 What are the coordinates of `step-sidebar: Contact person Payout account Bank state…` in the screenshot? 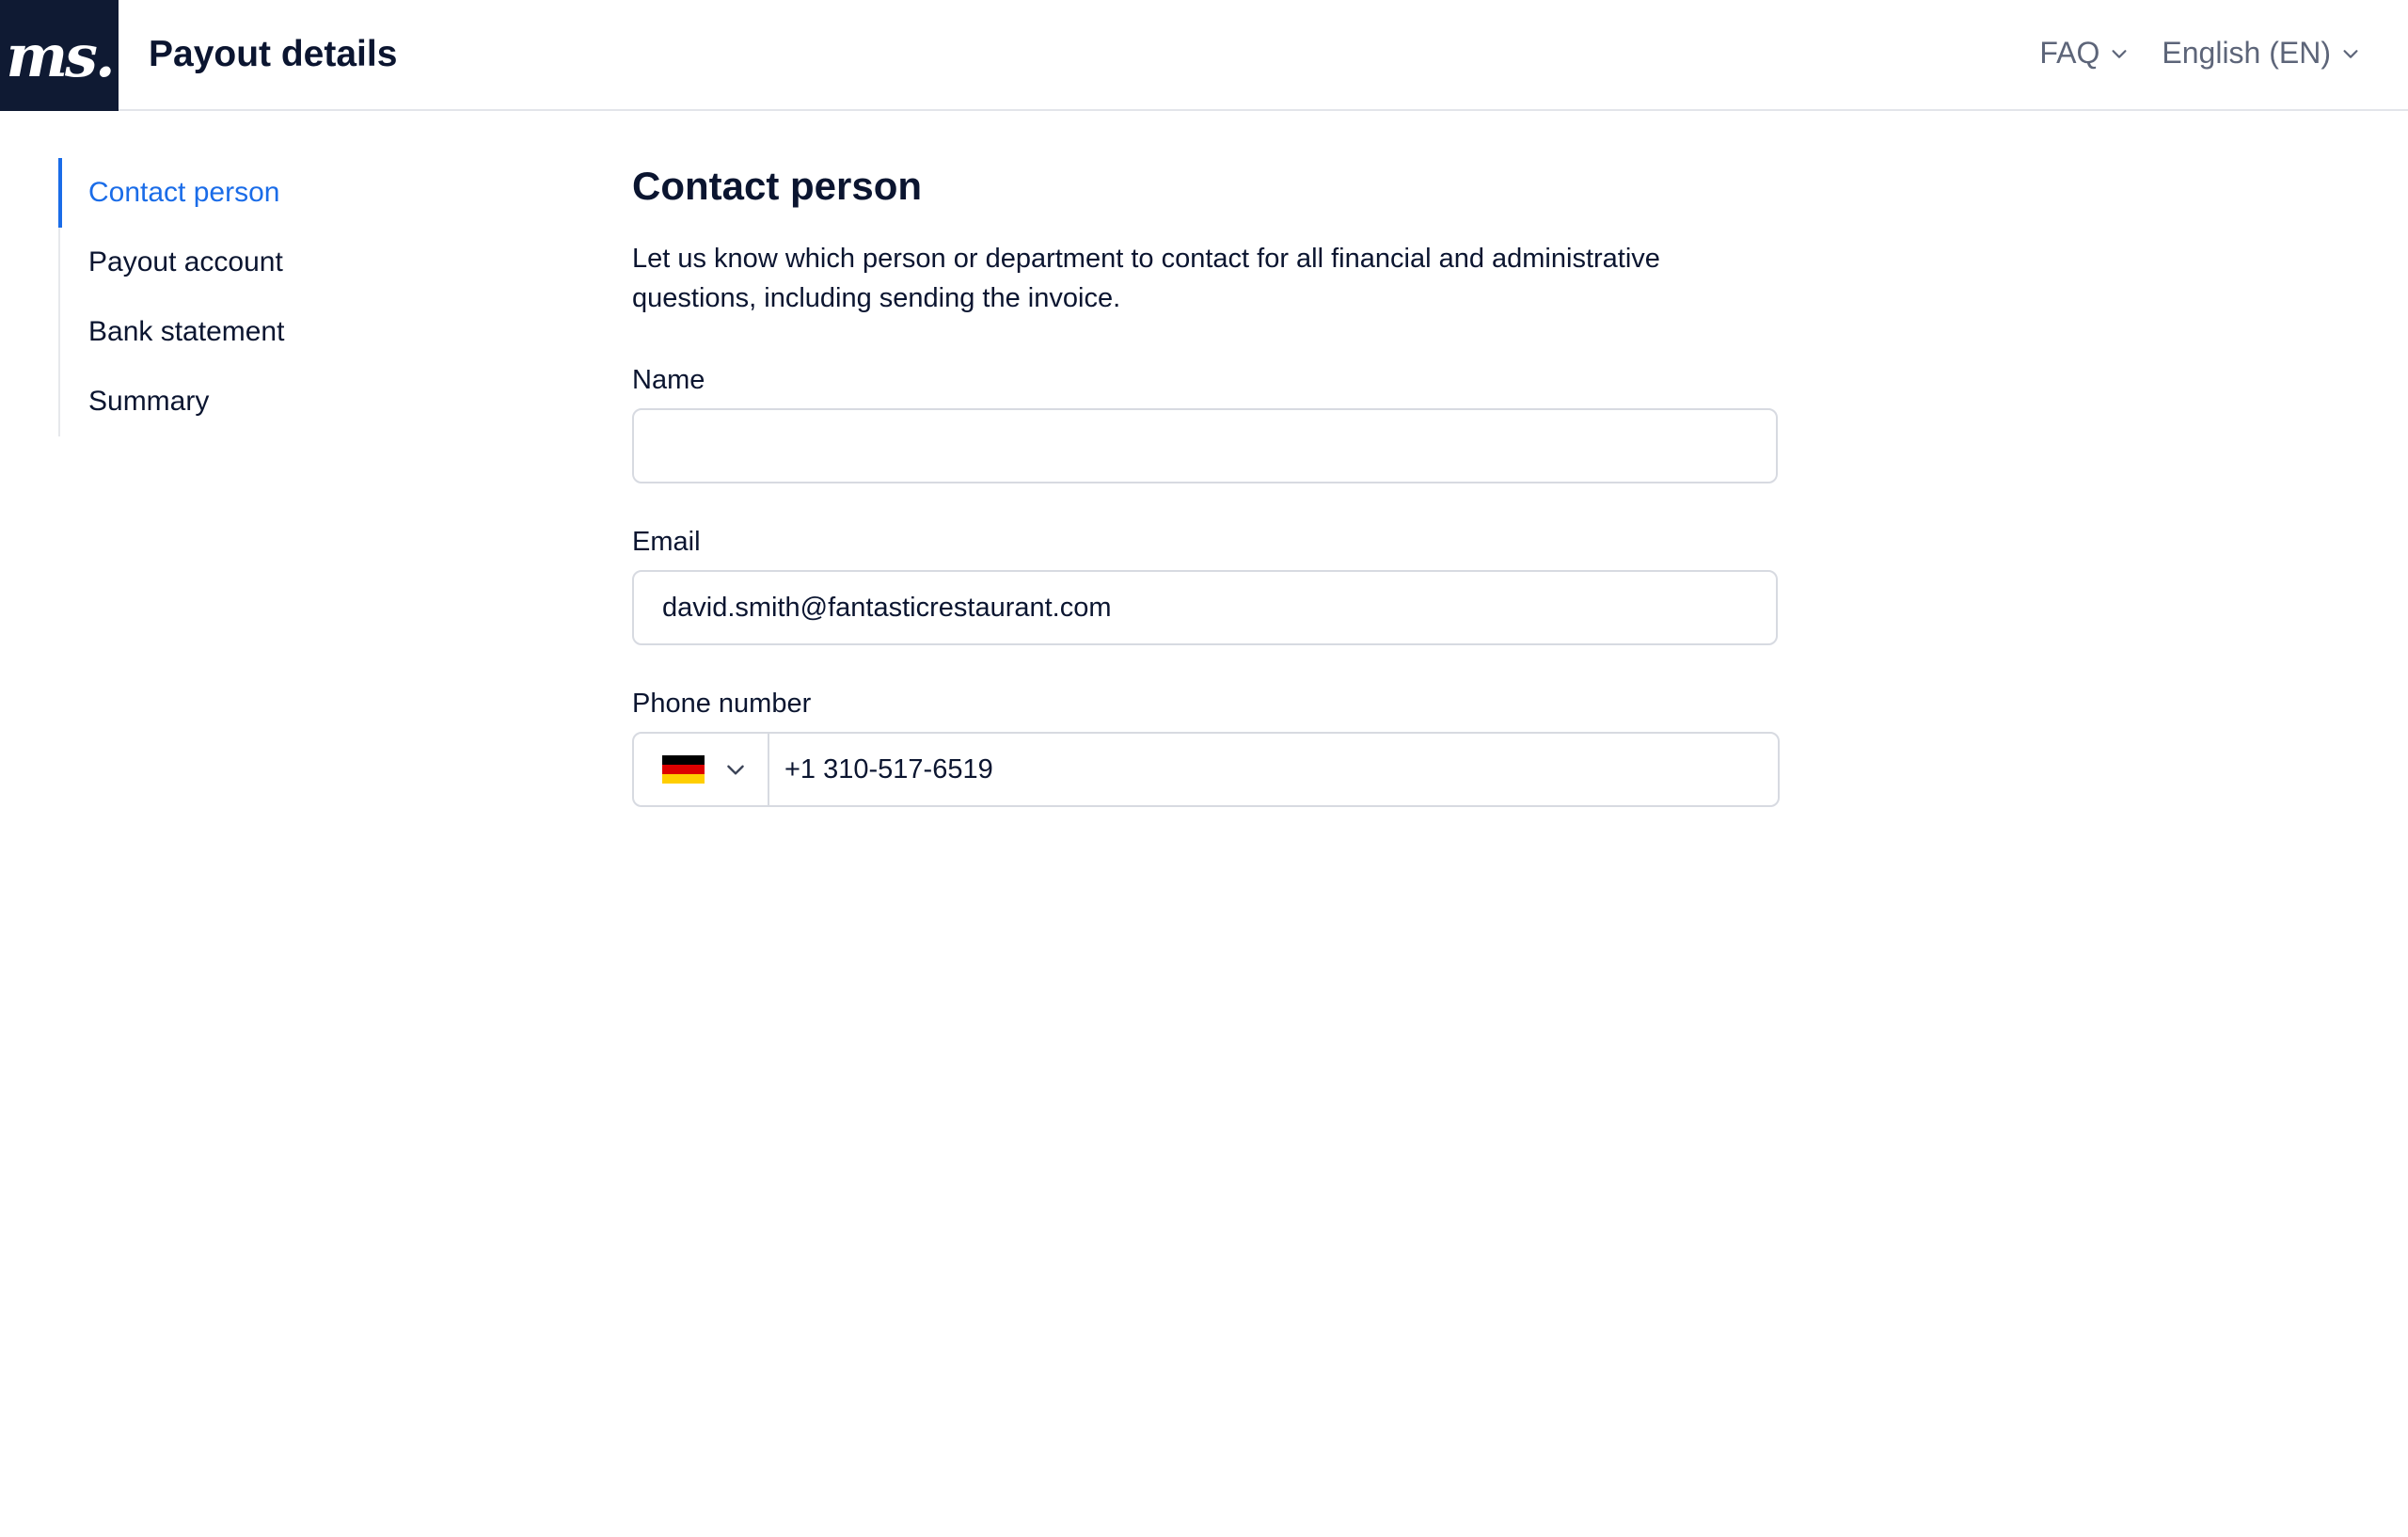 It's located at (247, 297).